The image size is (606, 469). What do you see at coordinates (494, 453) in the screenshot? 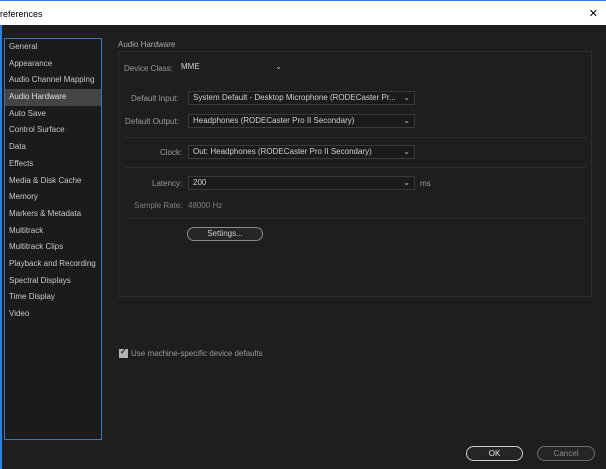
I see `ok-button: OK` at bounding box center [494, 453].